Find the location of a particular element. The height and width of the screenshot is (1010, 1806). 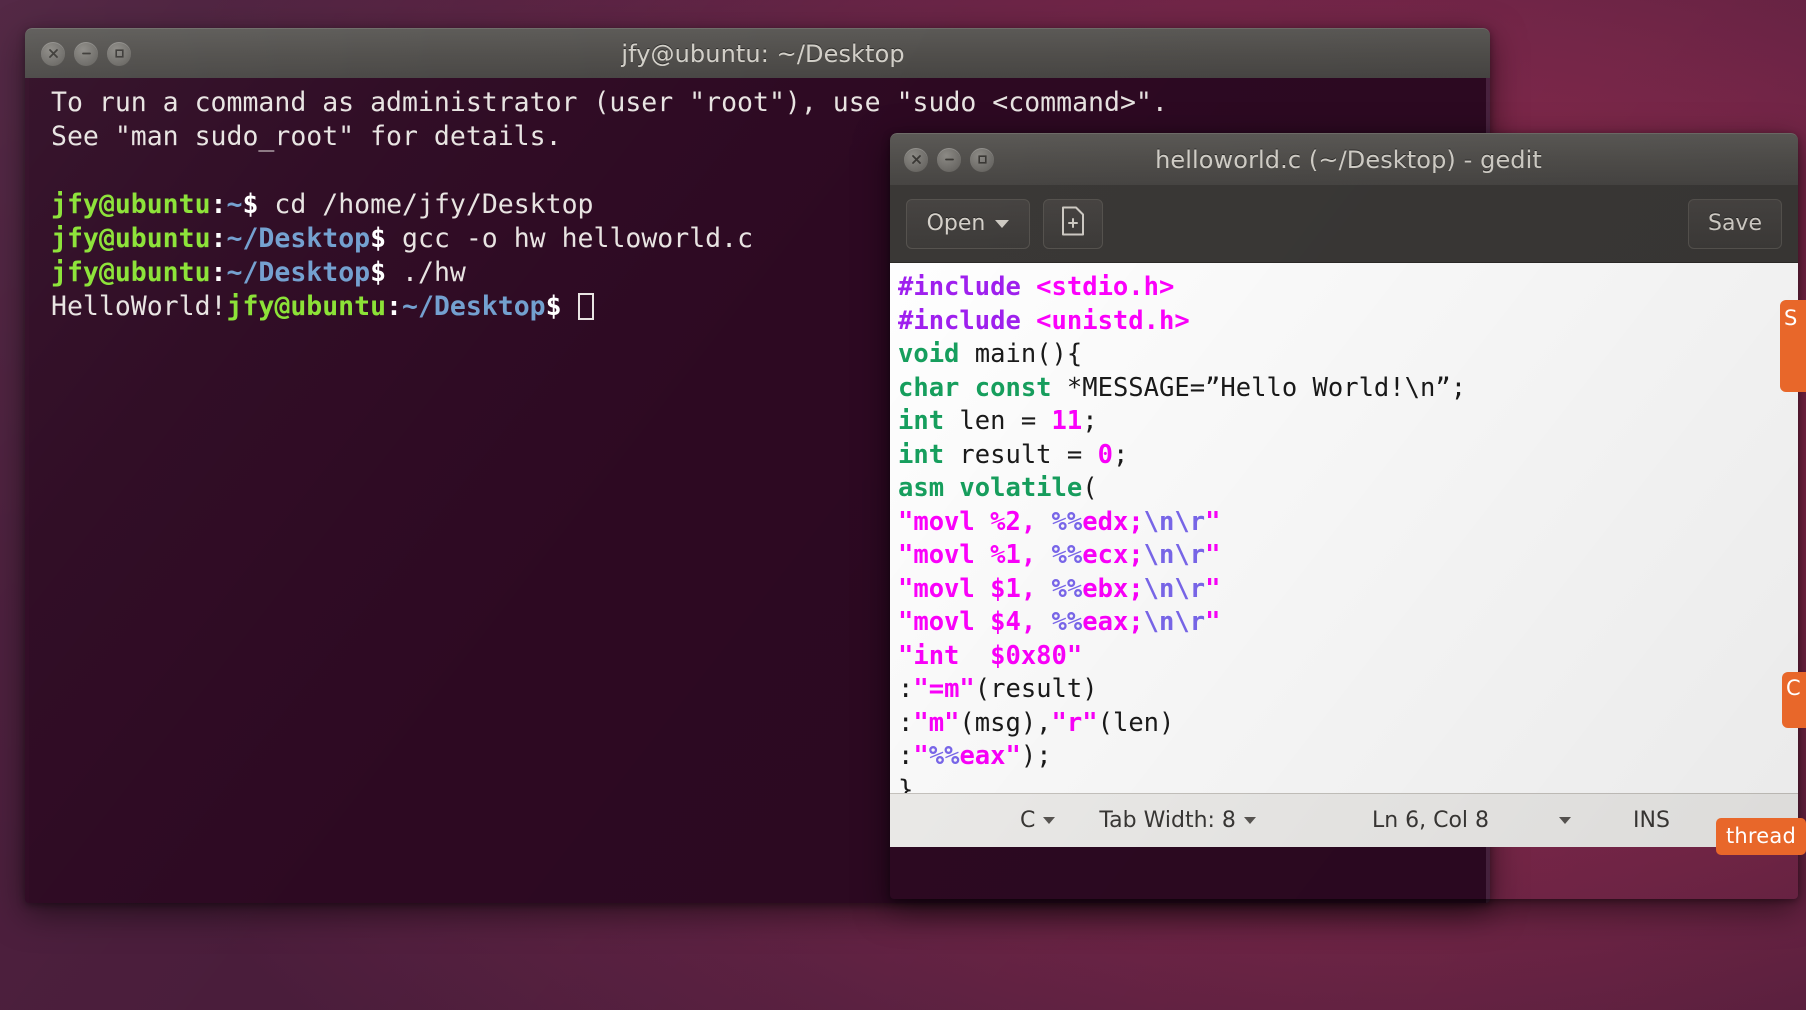

code-line: void main(){ is located at coordinates (1348, 355).